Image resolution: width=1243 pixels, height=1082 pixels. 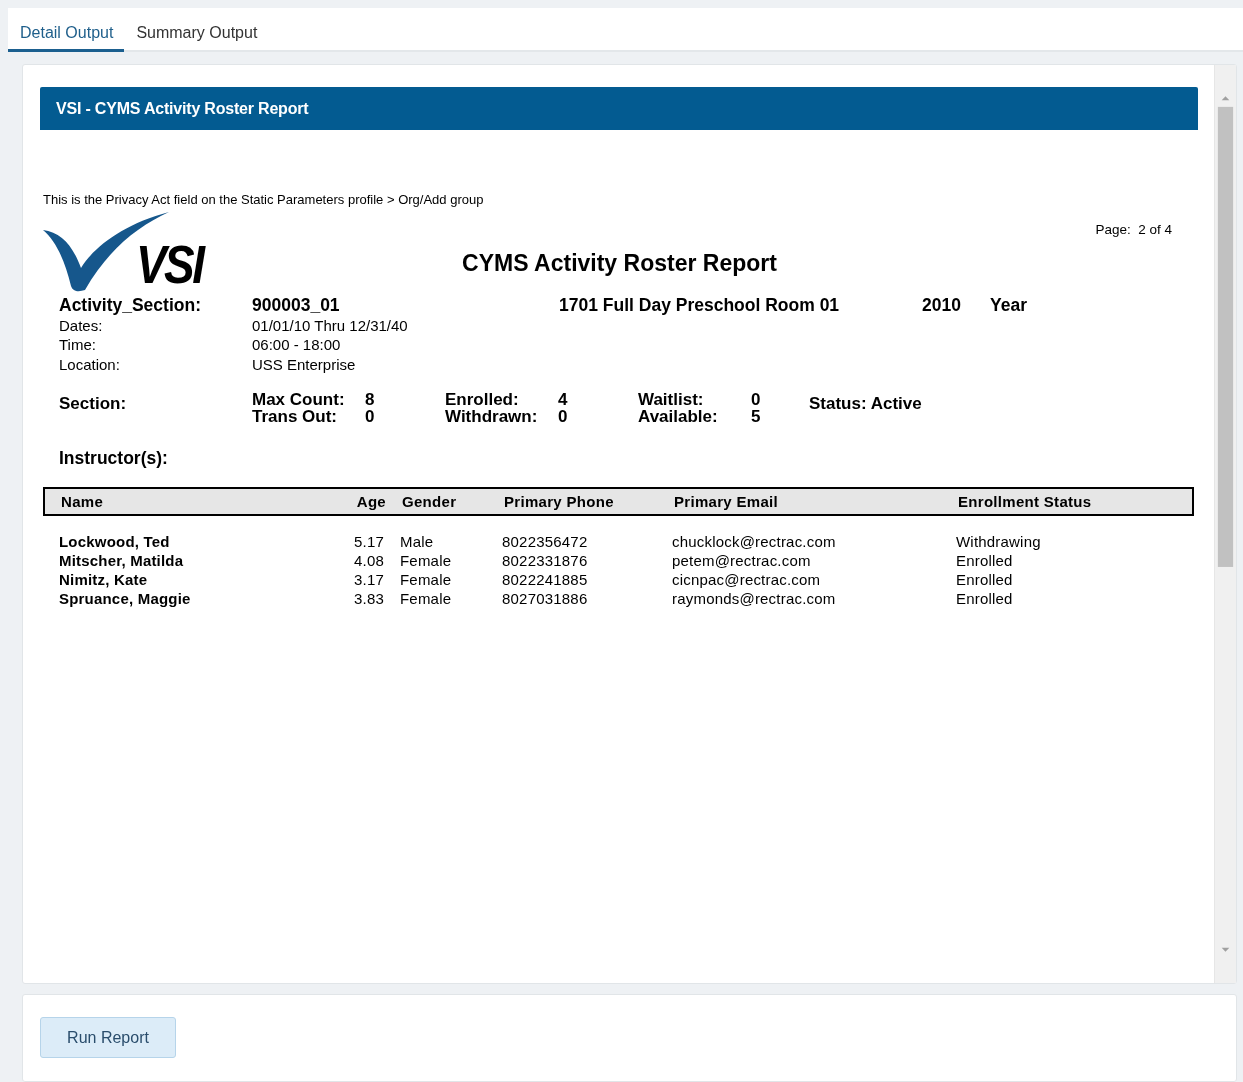 What do you see at coordinates (369, 561) in the screenshot?
I see `table-cell: 4.08` at bounding box center [369, 561].